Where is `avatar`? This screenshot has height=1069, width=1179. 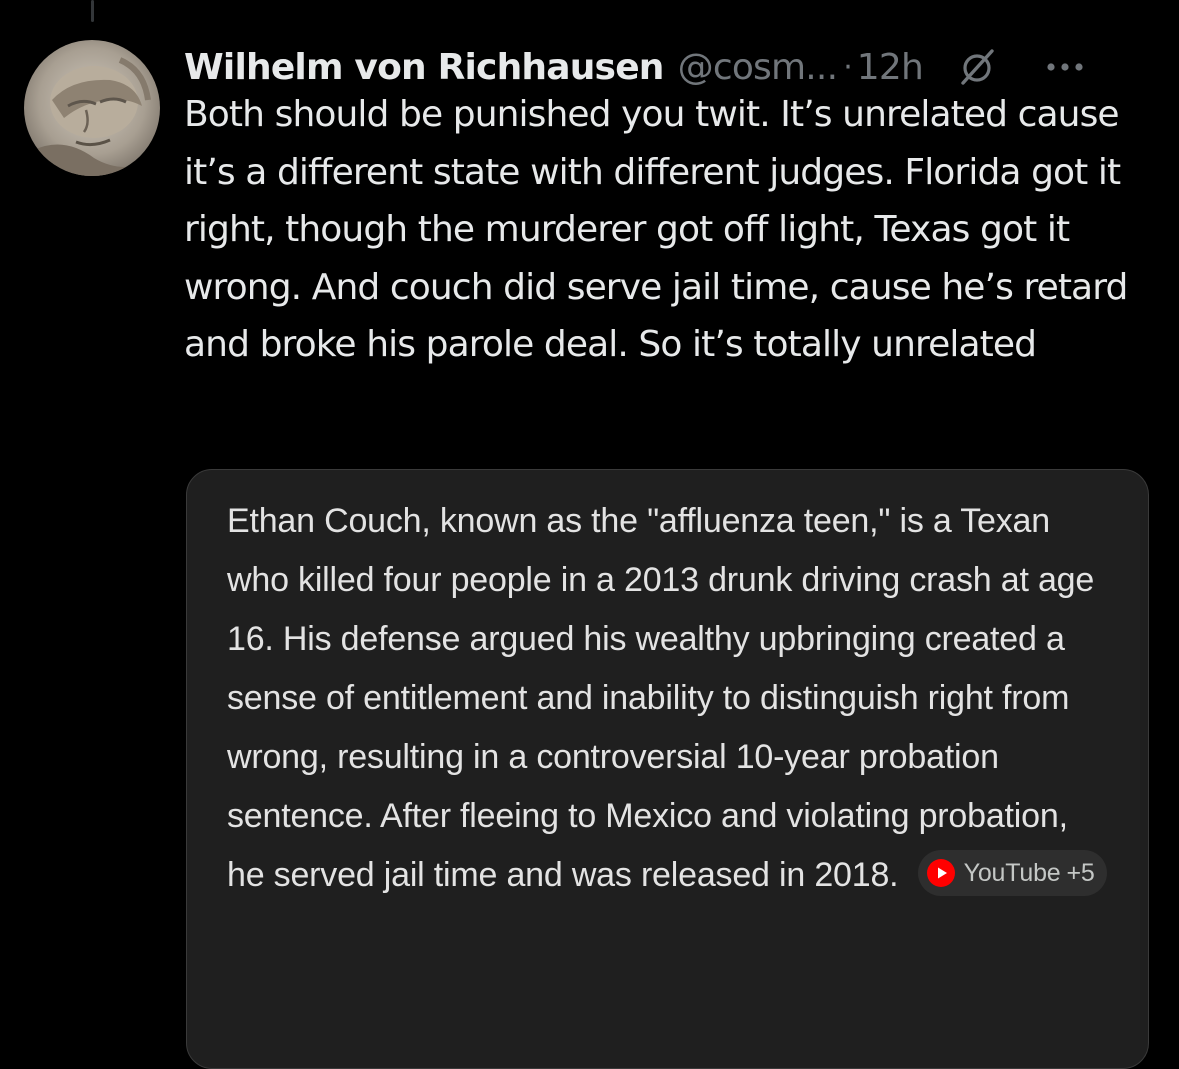
avatar is located at coordinates (92, 108).